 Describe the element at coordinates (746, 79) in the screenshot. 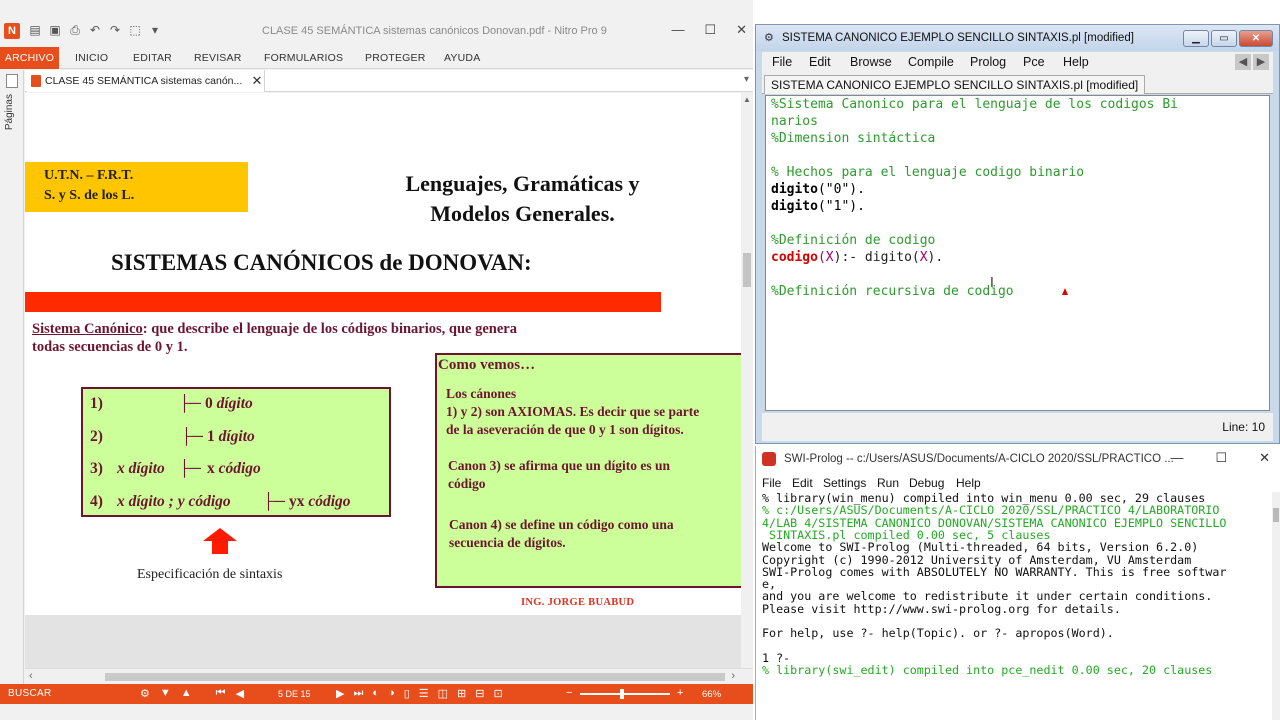

I see `tabs-dropdown-icon: ▾` at that location.